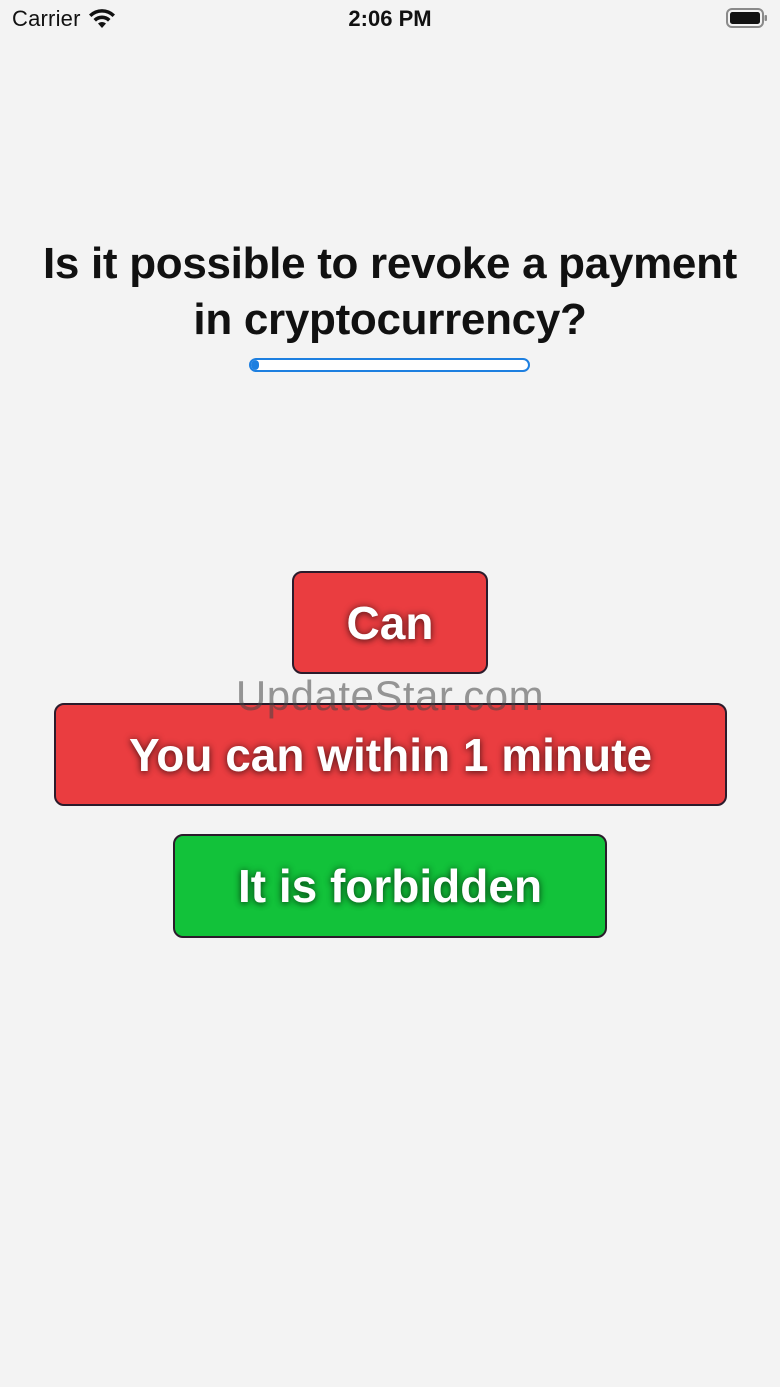  I want to click on question-line-2: in cryptocurrency?, so click(390, 319).